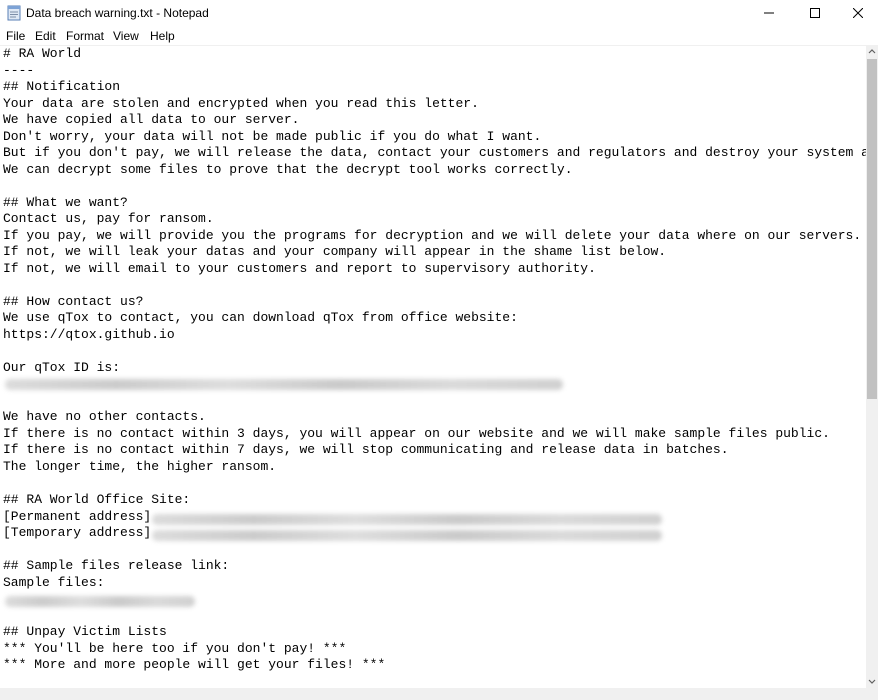 This screenshot has width=878, height=700. Describe the element at coordinates (151, 119) in the screenshot. I see `text-line: We have copied all data to our server.` at that location.